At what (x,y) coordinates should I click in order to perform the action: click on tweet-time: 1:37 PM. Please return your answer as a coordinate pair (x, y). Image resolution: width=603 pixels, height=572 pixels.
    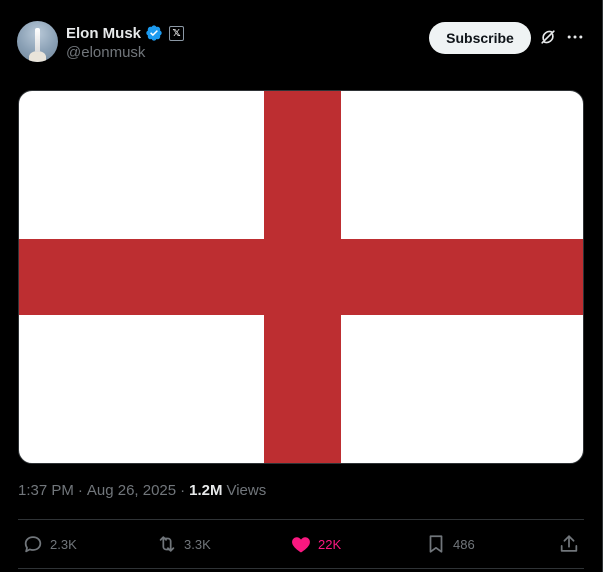
    Looking at the image, I should click on (46, 490).